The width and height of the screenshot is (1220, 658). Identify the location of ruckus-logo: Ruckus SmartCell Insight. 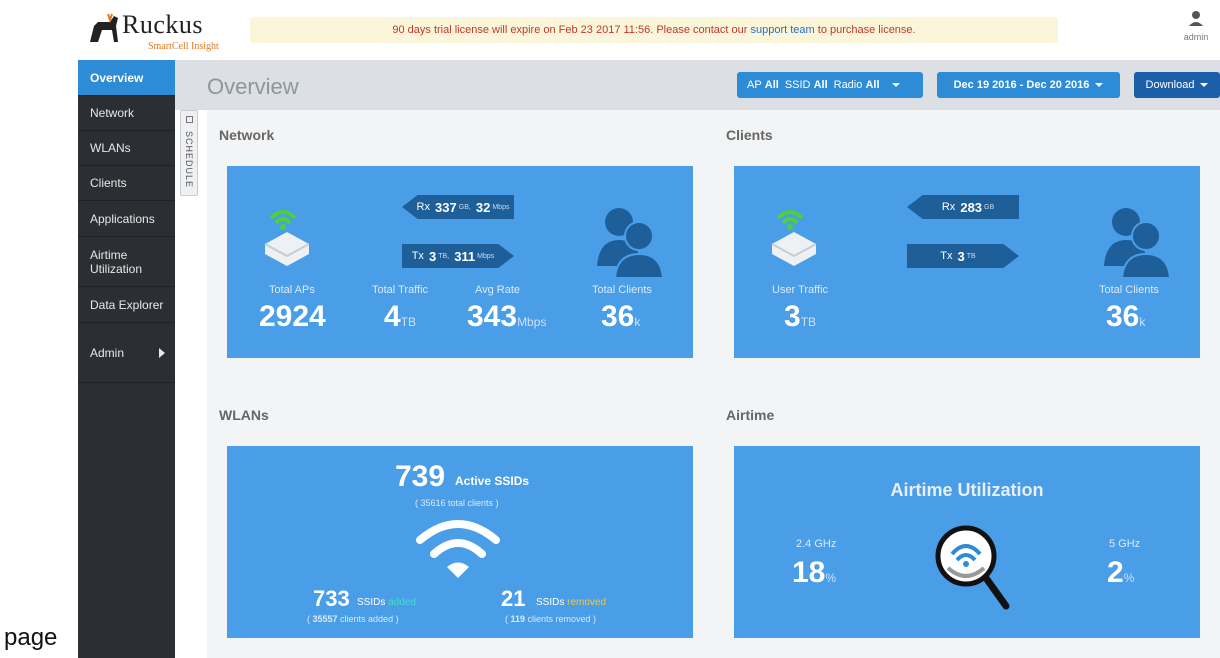
(158, 31).